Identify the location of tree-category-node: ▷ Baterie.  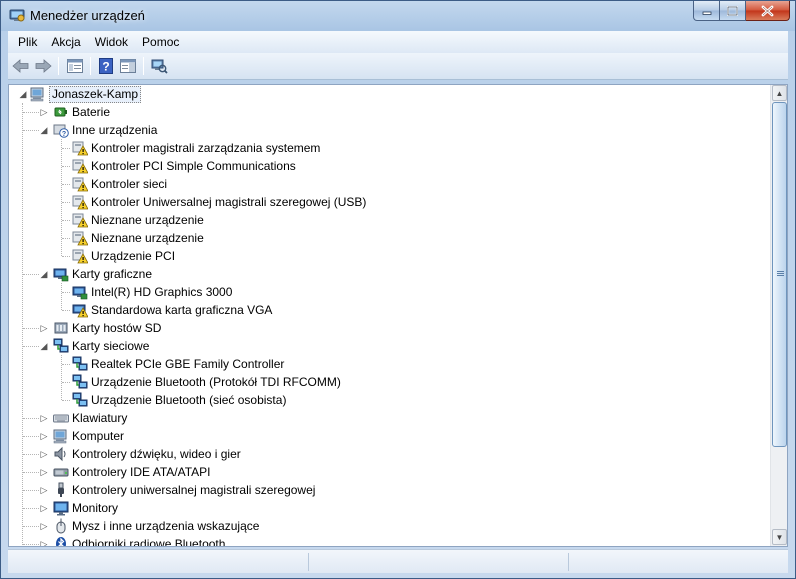
(389, 112).